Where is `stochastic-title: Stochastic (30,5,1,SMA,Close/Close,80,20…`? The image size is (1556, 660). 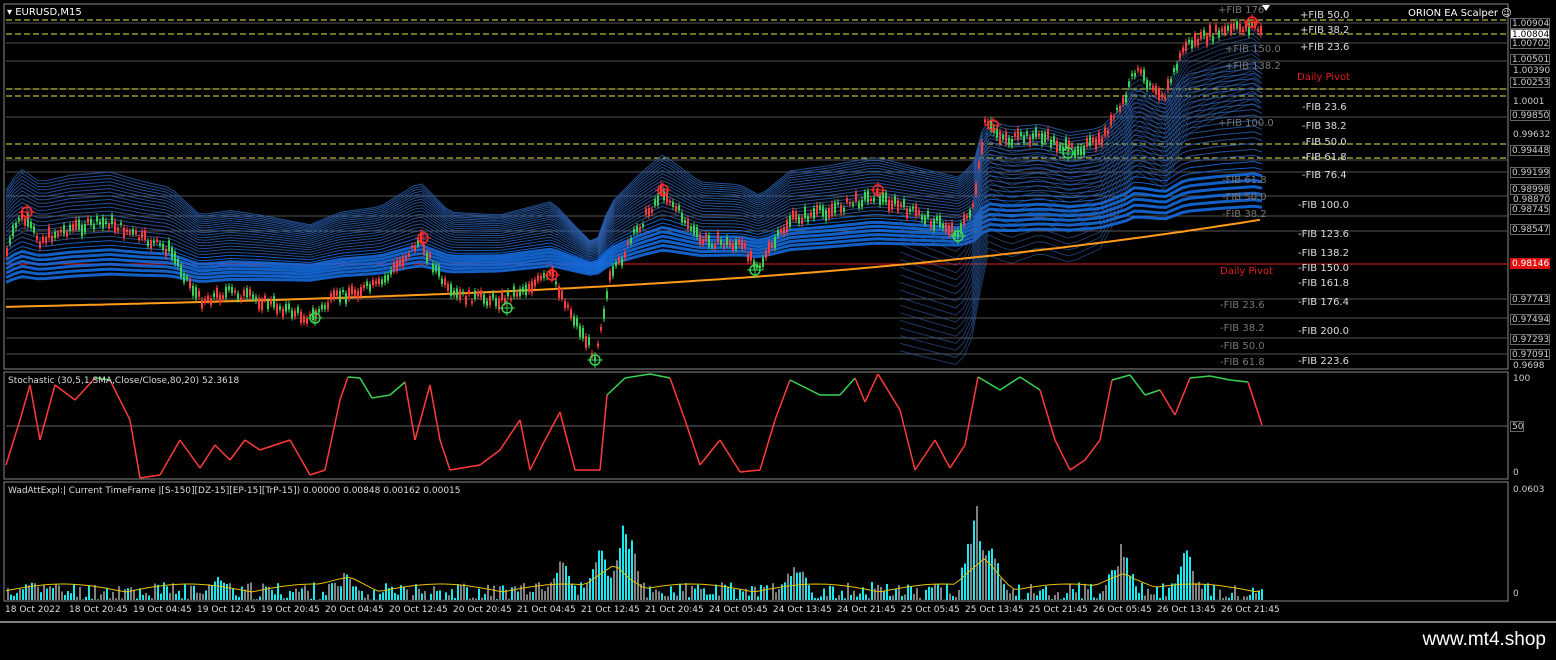
stochastic-title: Stochastic (30,5,1,SMA,Close/Close,80,20… is located at coordinates (124, 381).